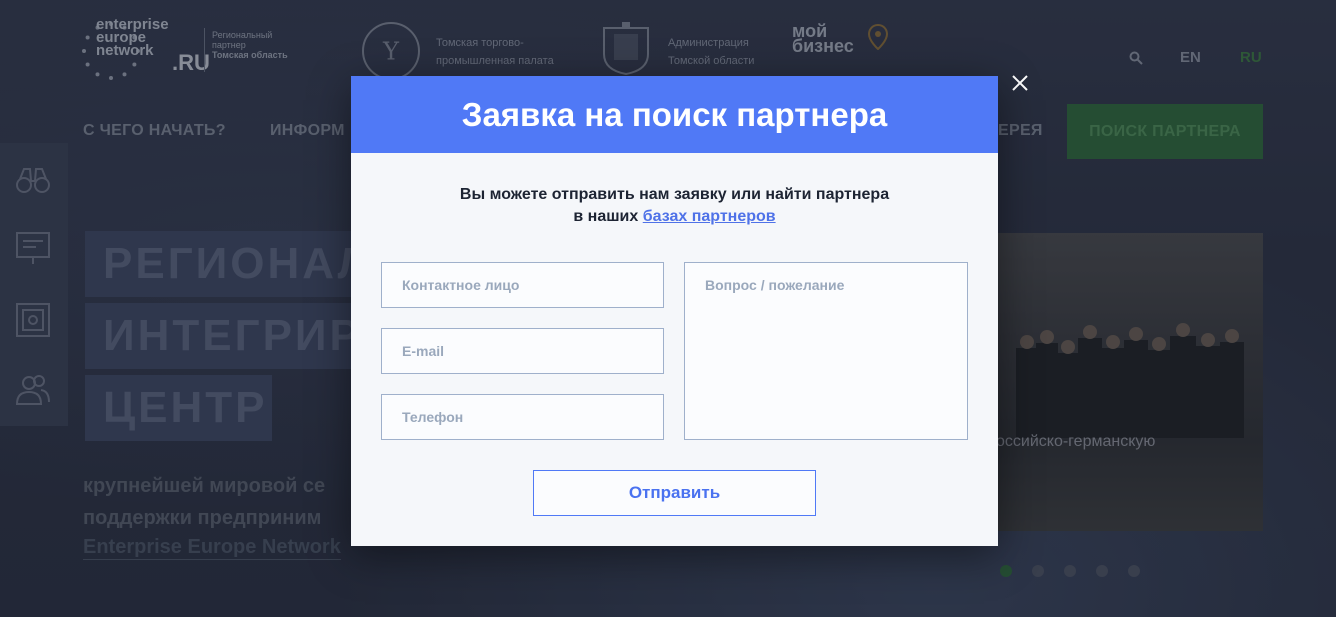 The height and width of the screenshot is (617, 1336). What do you see at coordinates (522, 285) in the screenshot?
I see `contact-person-input` at bounding box center [522, 285].